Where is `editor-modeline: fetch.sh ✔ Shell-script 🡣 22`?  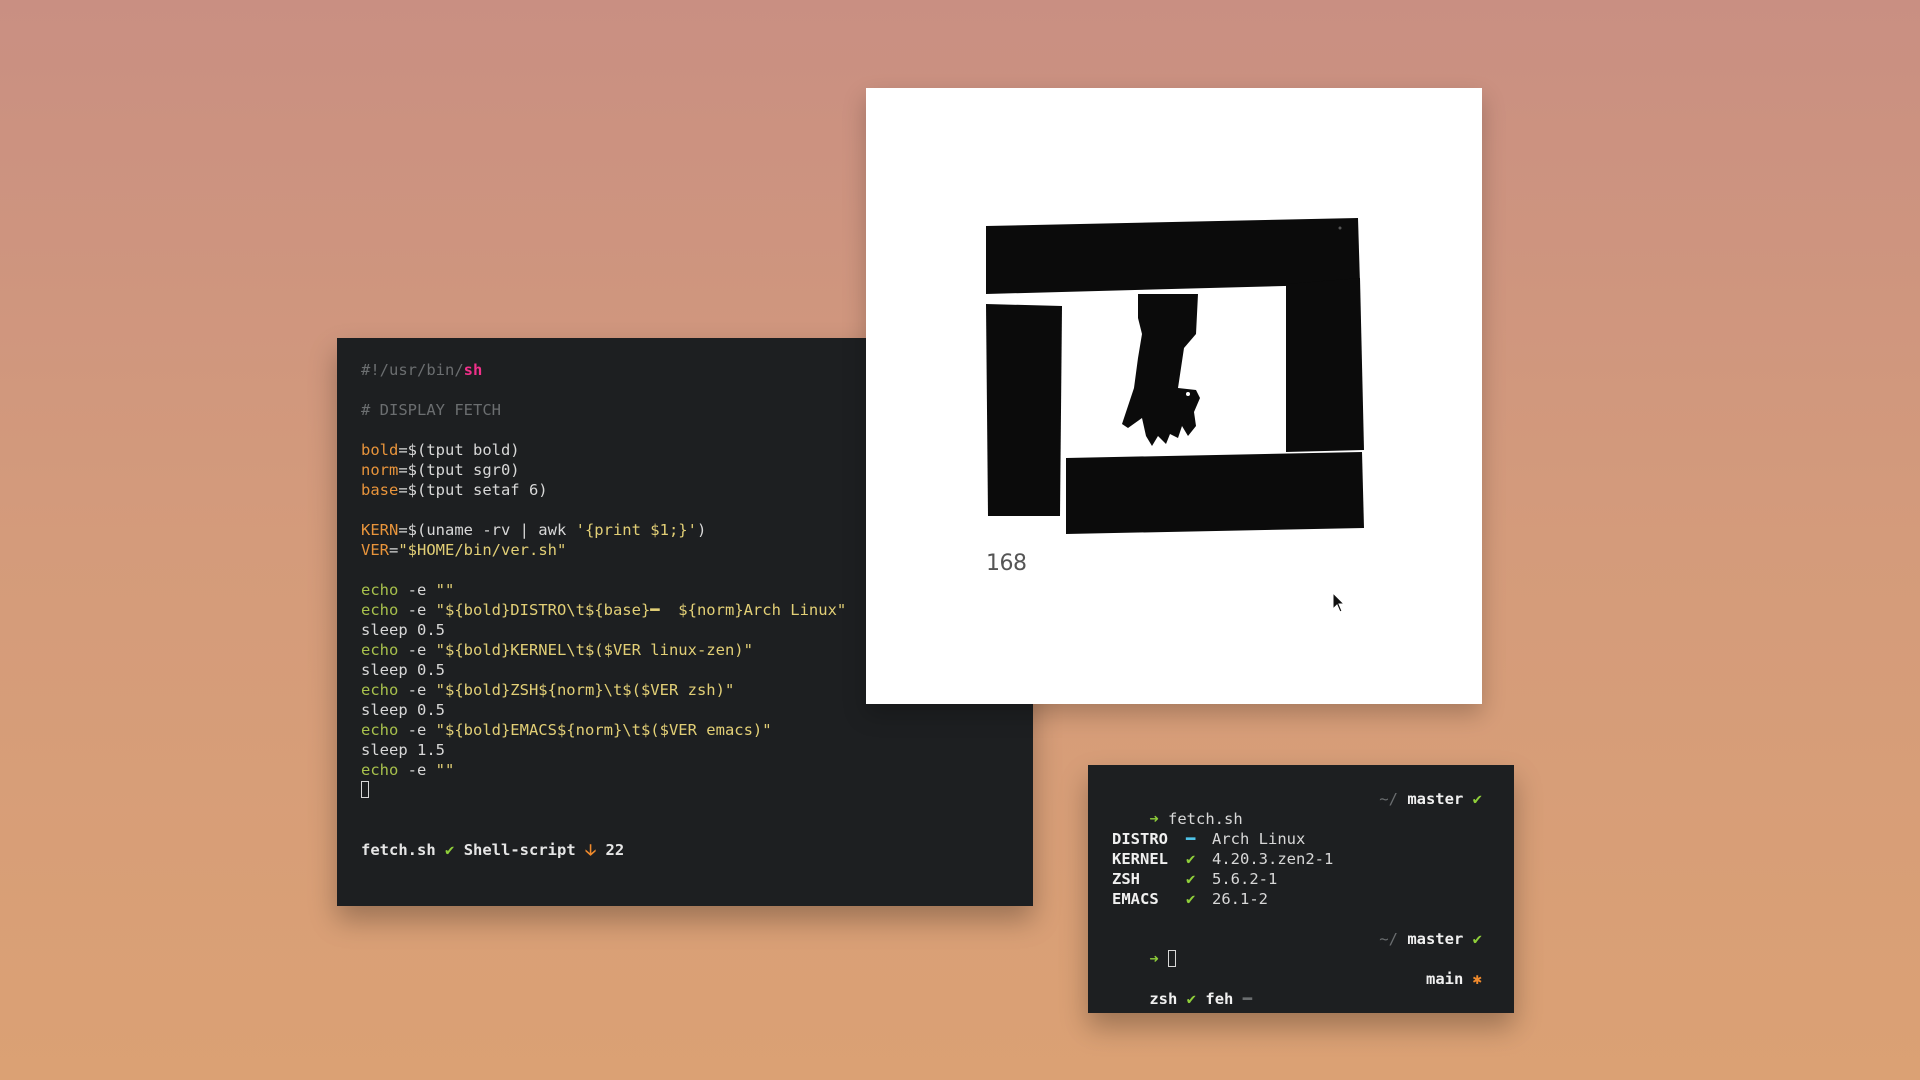 editor-modeline: fetch.sh ✔ Shell-script 🡣 22 is located at coordinates (492, 851).